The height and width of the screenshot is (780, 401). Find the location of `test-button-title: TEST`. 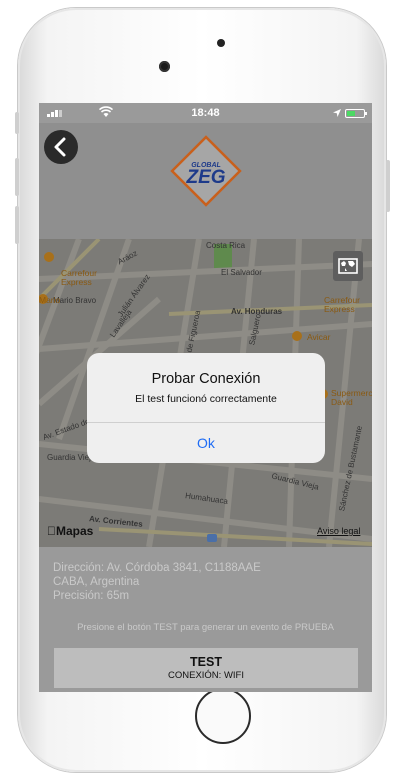

test-button-title: TEST is located at coordinates (206, 662).